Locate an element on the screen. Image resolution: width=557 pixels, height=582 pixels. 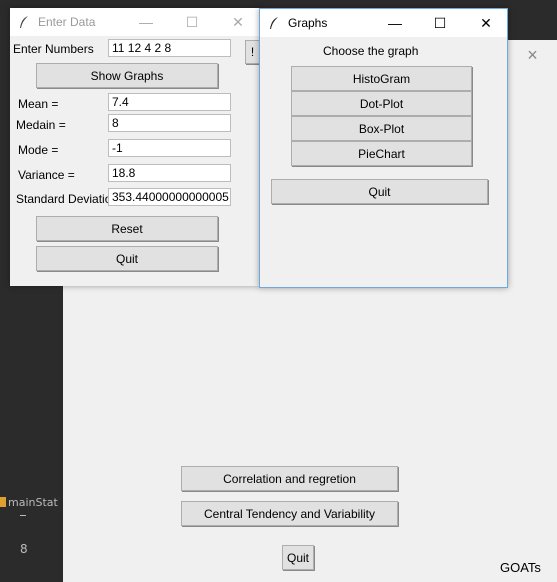
enter-data-titlebar: Enter Data — ☐ ✕ is located at coordinates (135, 22).